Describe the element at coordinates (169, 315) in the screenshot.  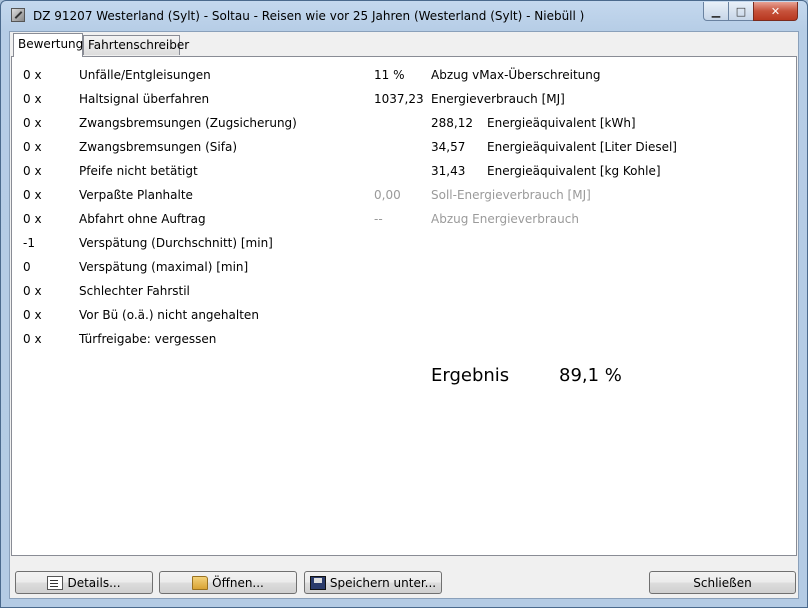
I see `penalty-label: Vor Bü (o.ä.) nicht angehalten` at that location.